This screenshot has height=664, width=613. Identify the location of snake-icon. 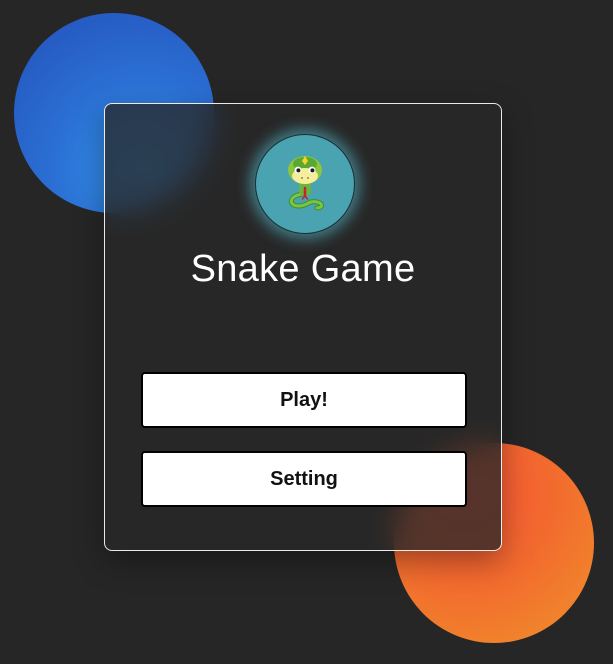
(305, 184).